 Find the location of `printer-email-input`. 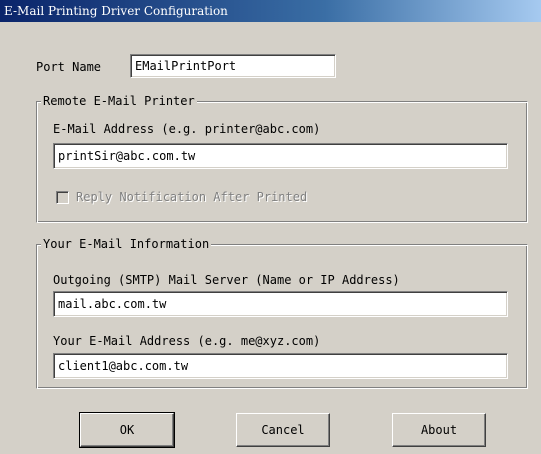

printer-email-input is located at coordinates (280, 156).